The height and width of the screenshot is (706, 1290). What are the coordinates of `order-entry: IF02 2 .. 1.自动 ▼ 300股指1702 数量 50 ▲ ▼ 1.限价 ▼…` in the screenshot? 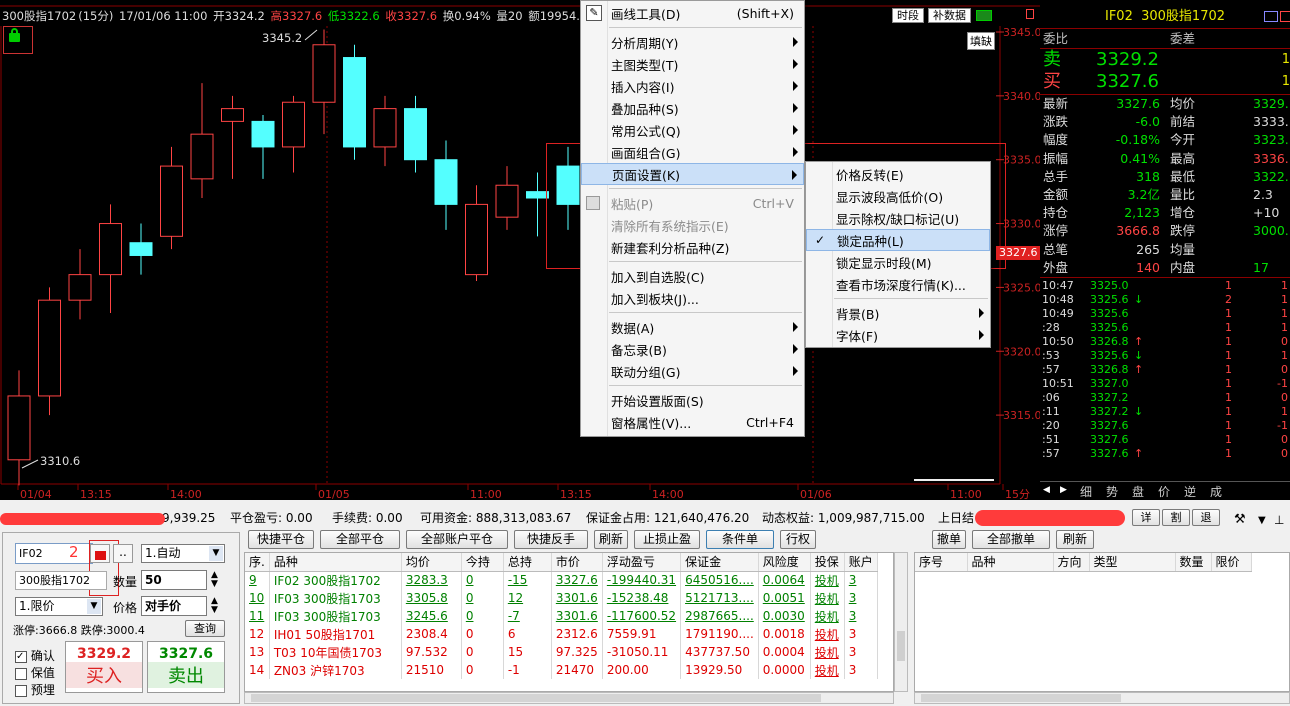 It's located at (121, 618).